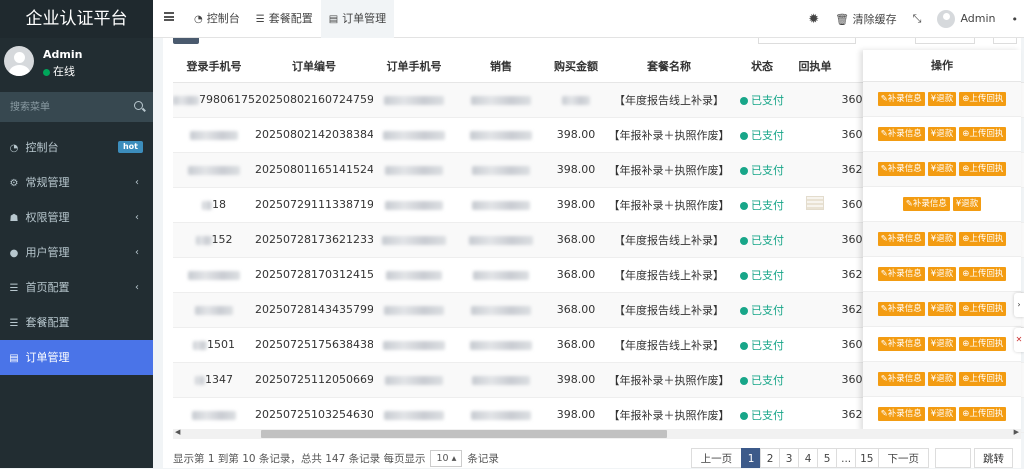 The width and height of the screenshot is (1024, 469). What do you see at coordinates (1019, 340) in the screenshot?
I see `side-float-button: ✕` at bounding box center [1019, 340].